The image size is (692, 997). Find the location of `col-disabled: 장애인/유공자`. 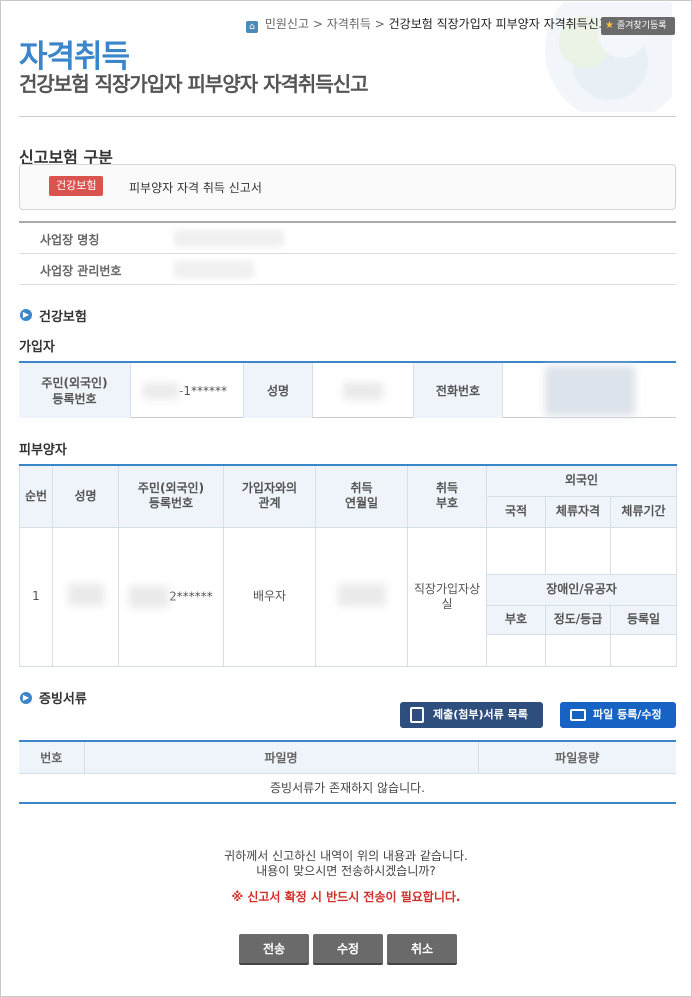

col-disabled: 장애인/유공자 is located at coordinates (581, 589).